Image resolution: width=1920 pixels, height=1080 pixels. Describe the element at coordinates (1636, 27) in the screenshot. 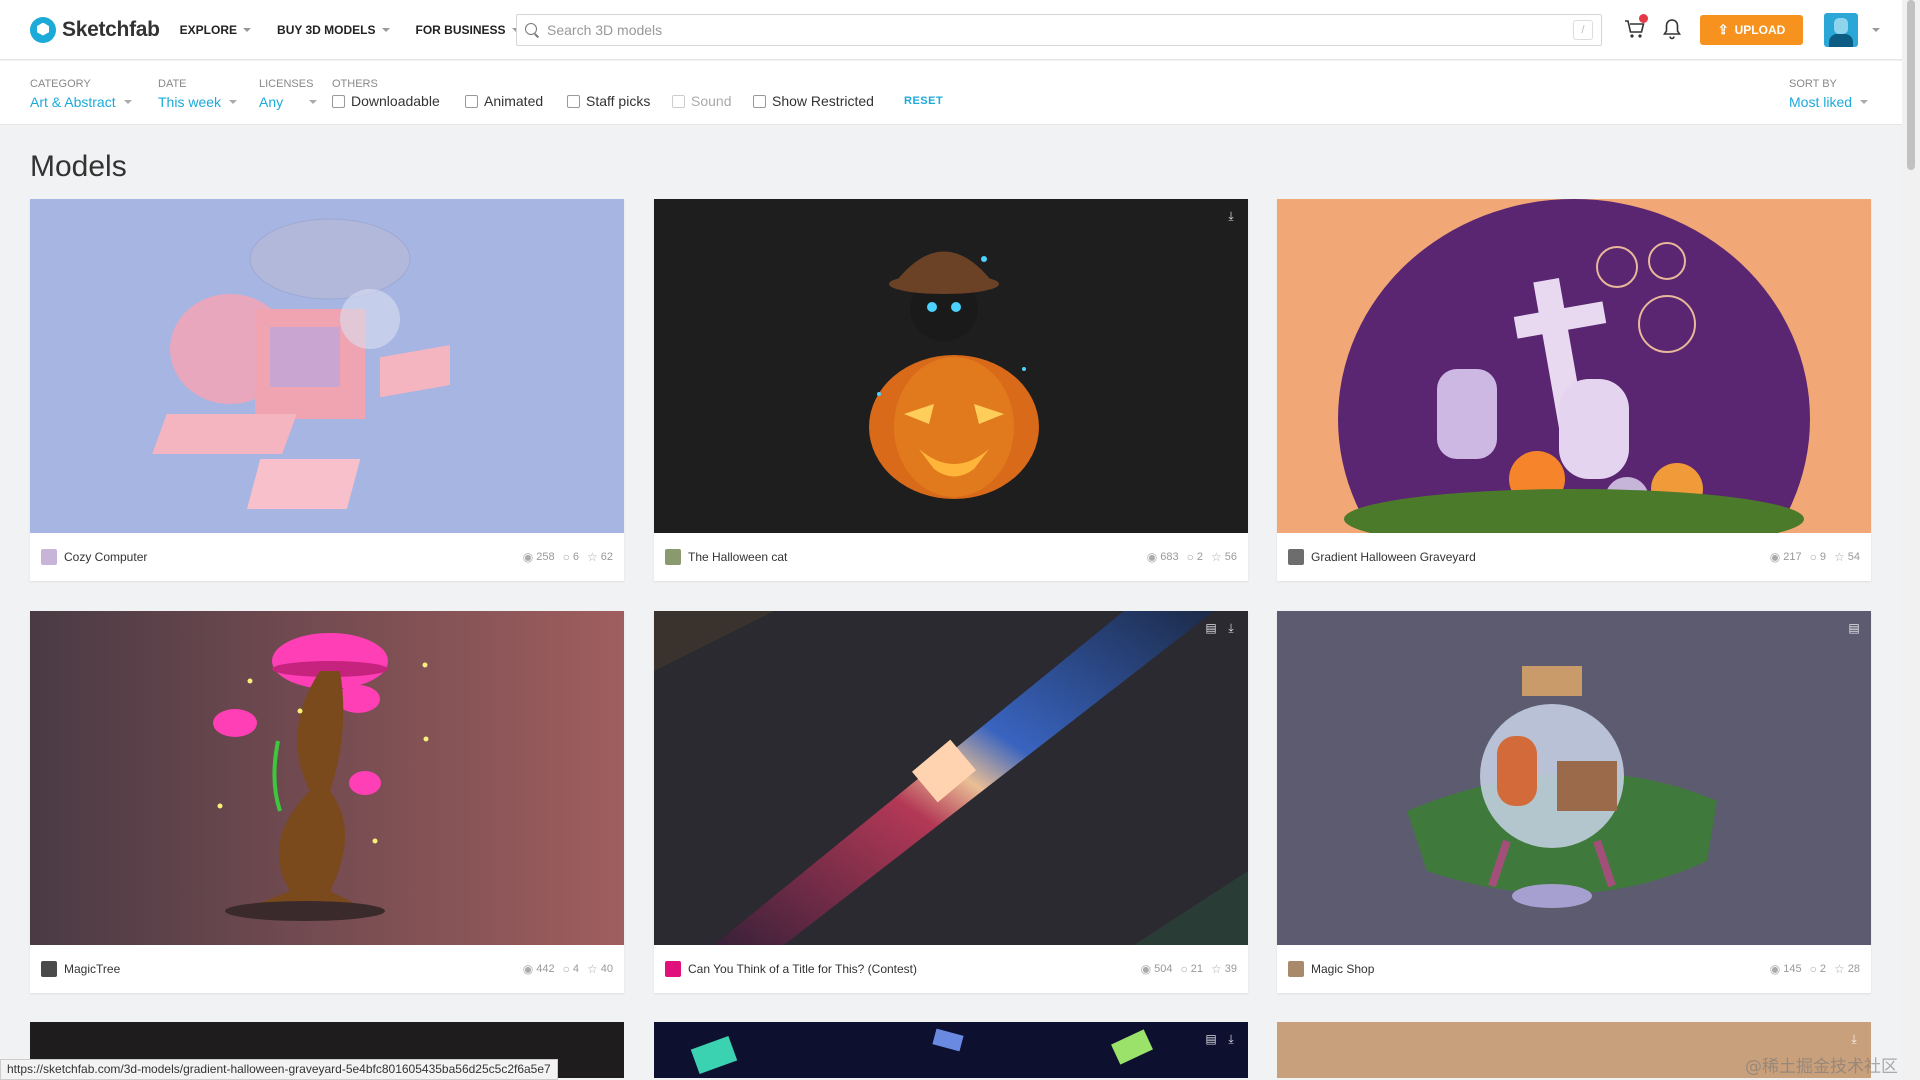

I see `cart-icon` at that location.